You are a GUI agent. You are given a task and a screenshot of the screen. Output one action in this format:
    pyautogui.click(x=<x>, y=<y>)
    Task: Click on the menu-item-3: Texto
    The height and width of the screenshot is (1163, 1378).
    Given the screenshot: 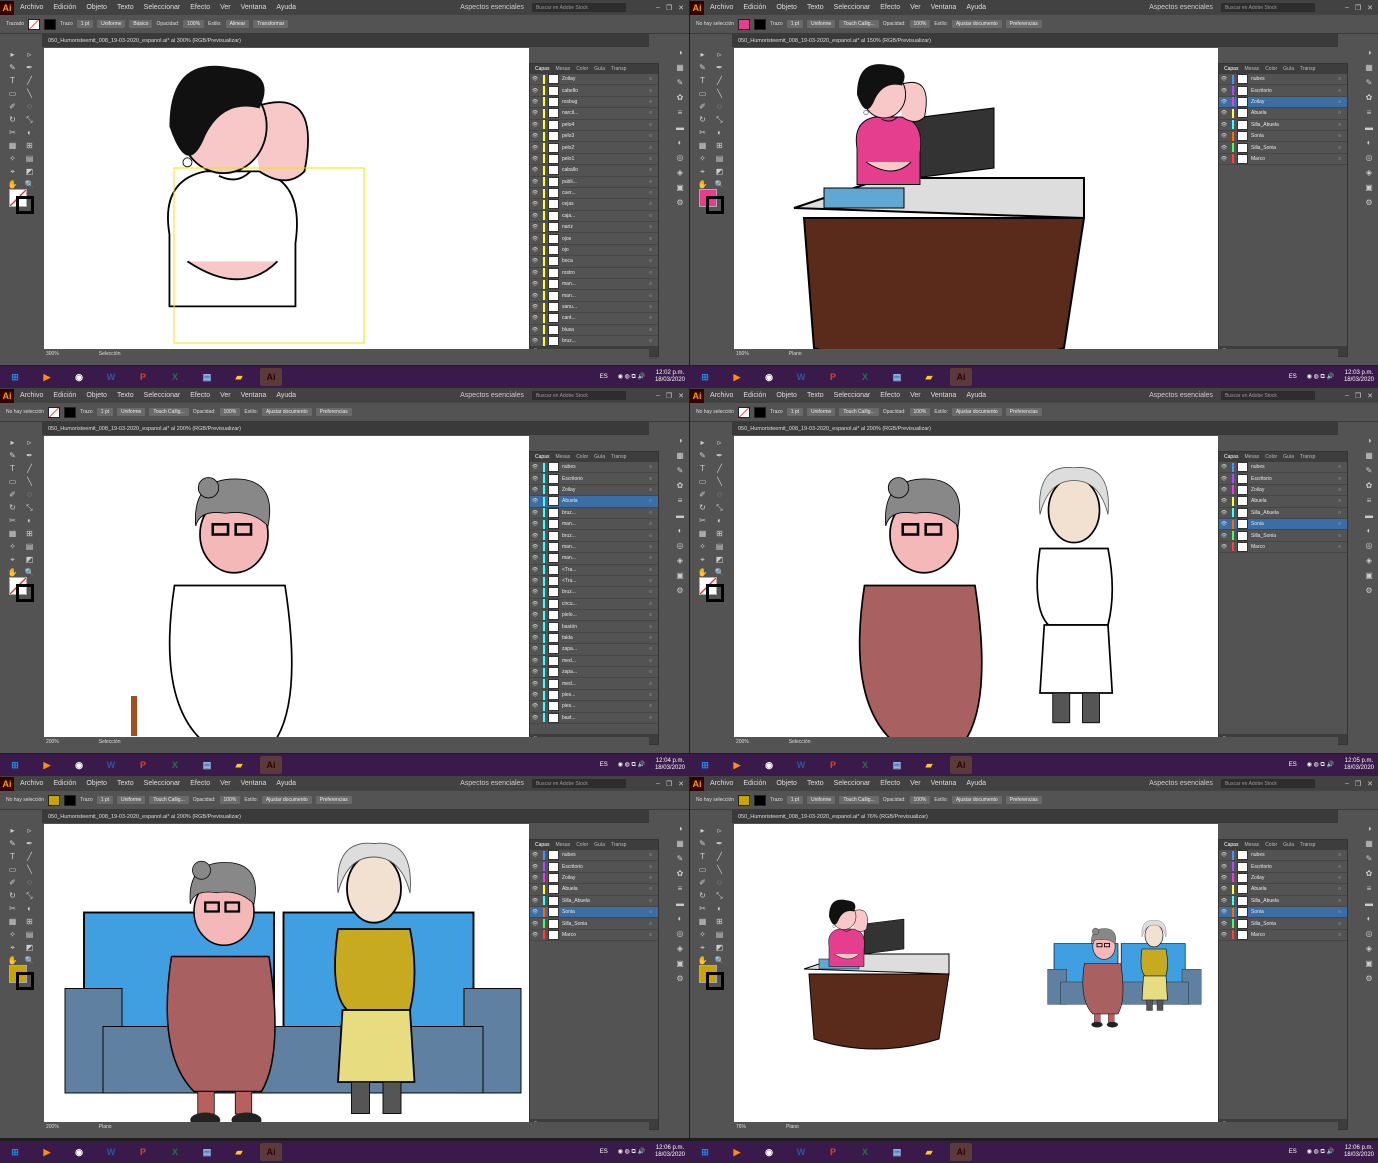 What is the action you would take?
    pyautogui.click(x=125, y=395)
    